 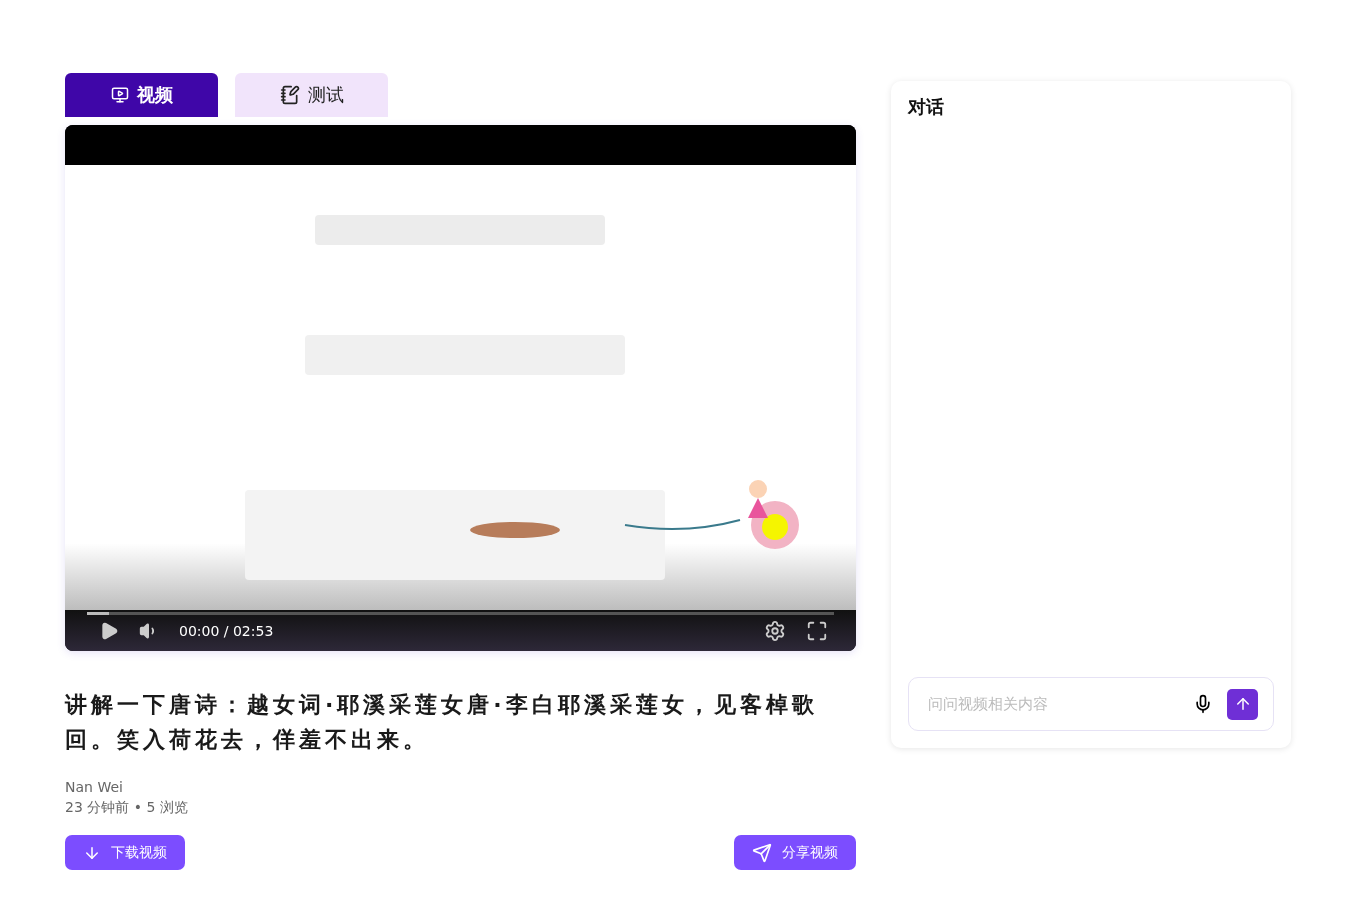 I want to click on author-name: Nan Wei, so click(x=94, y=787).